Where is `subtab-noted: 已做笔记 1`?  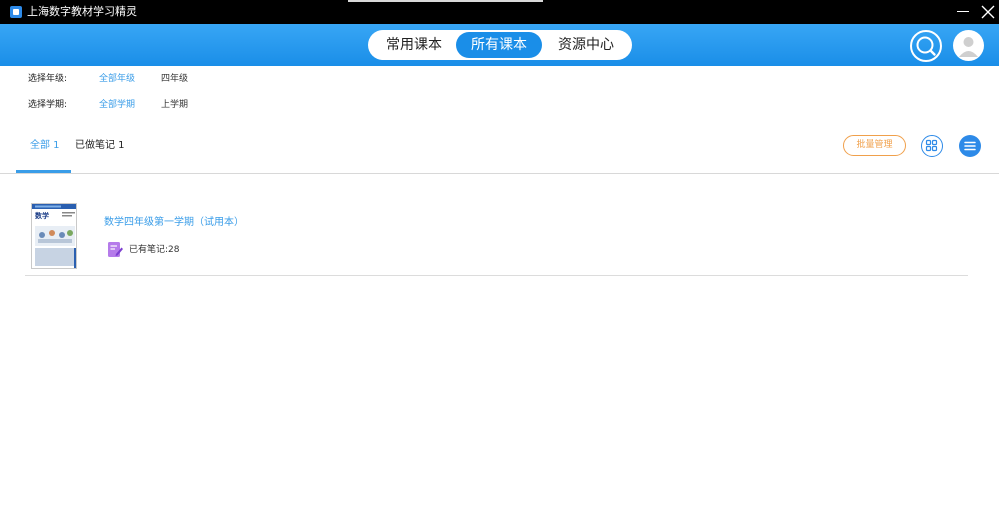
subtab-noted: 已做笔记 1 is located at coordinates (100, 145).